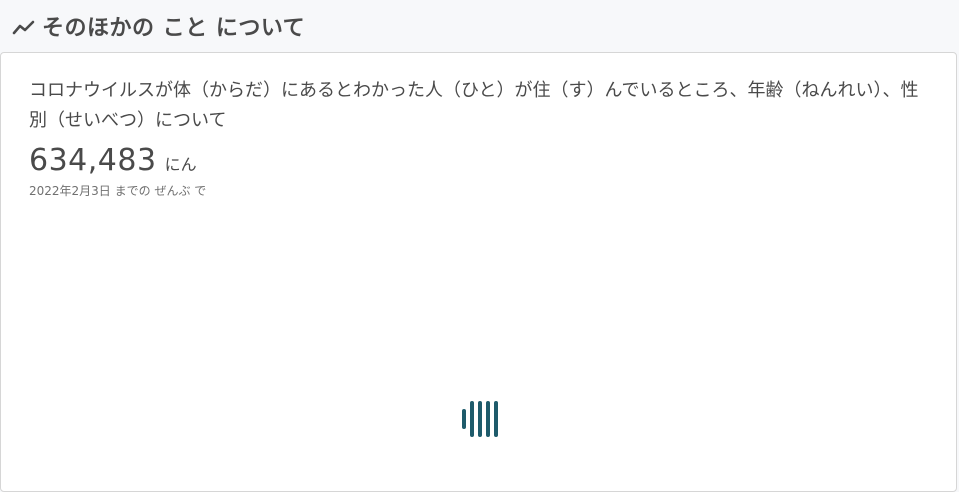 The width and height of the screenshot is (959, 492). What do you see at coordinates (23, 27) in the screenshot?
I see `chart-line-icon` at bounding box center [23, 27].